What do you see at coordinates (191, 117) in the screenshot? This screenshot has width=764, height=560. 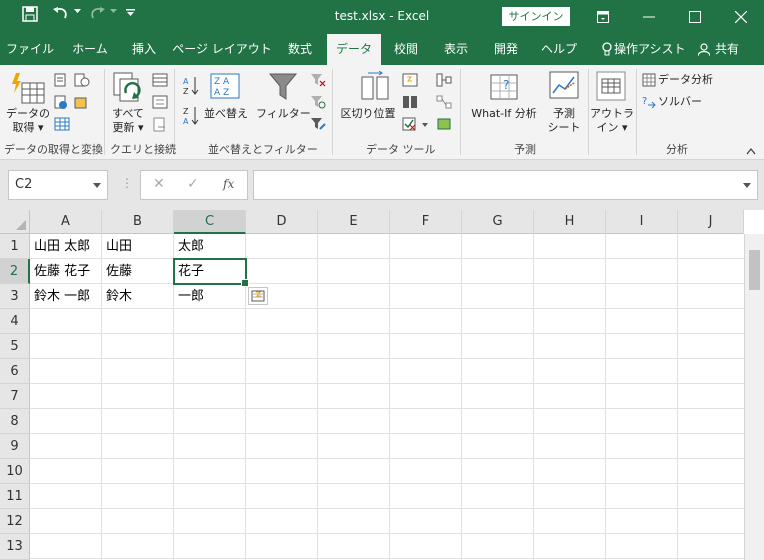 I see `sort-descending-icon: ZA` at bounding box center [191, 117].